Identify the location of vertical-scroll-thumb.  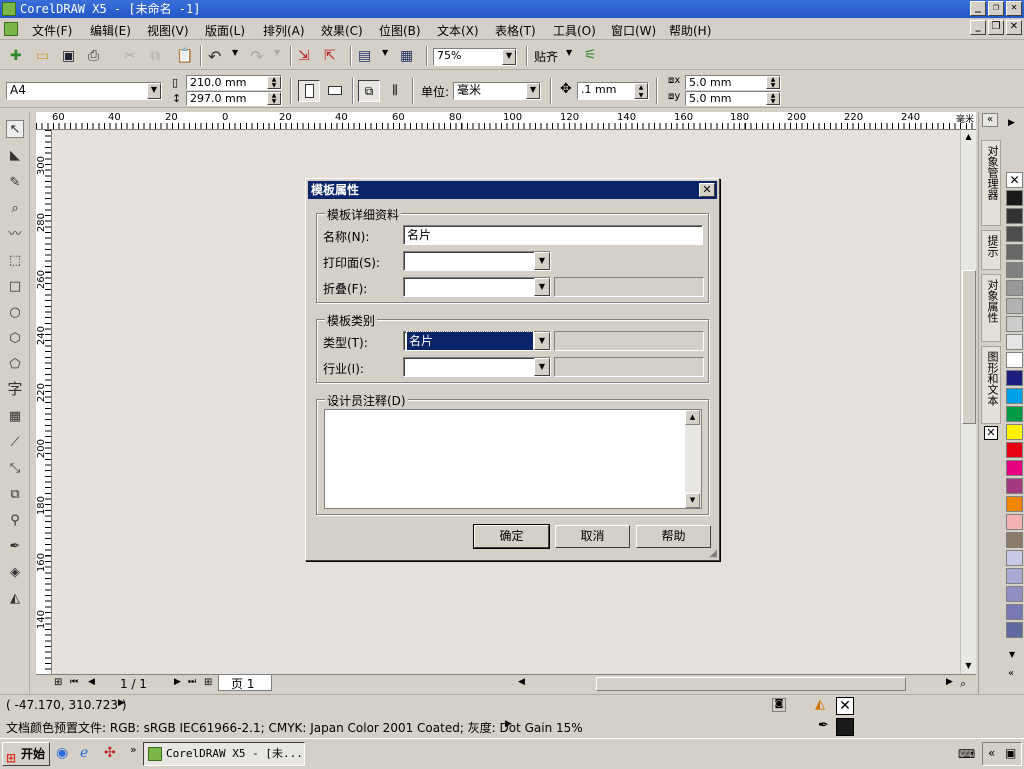
(969, 347).